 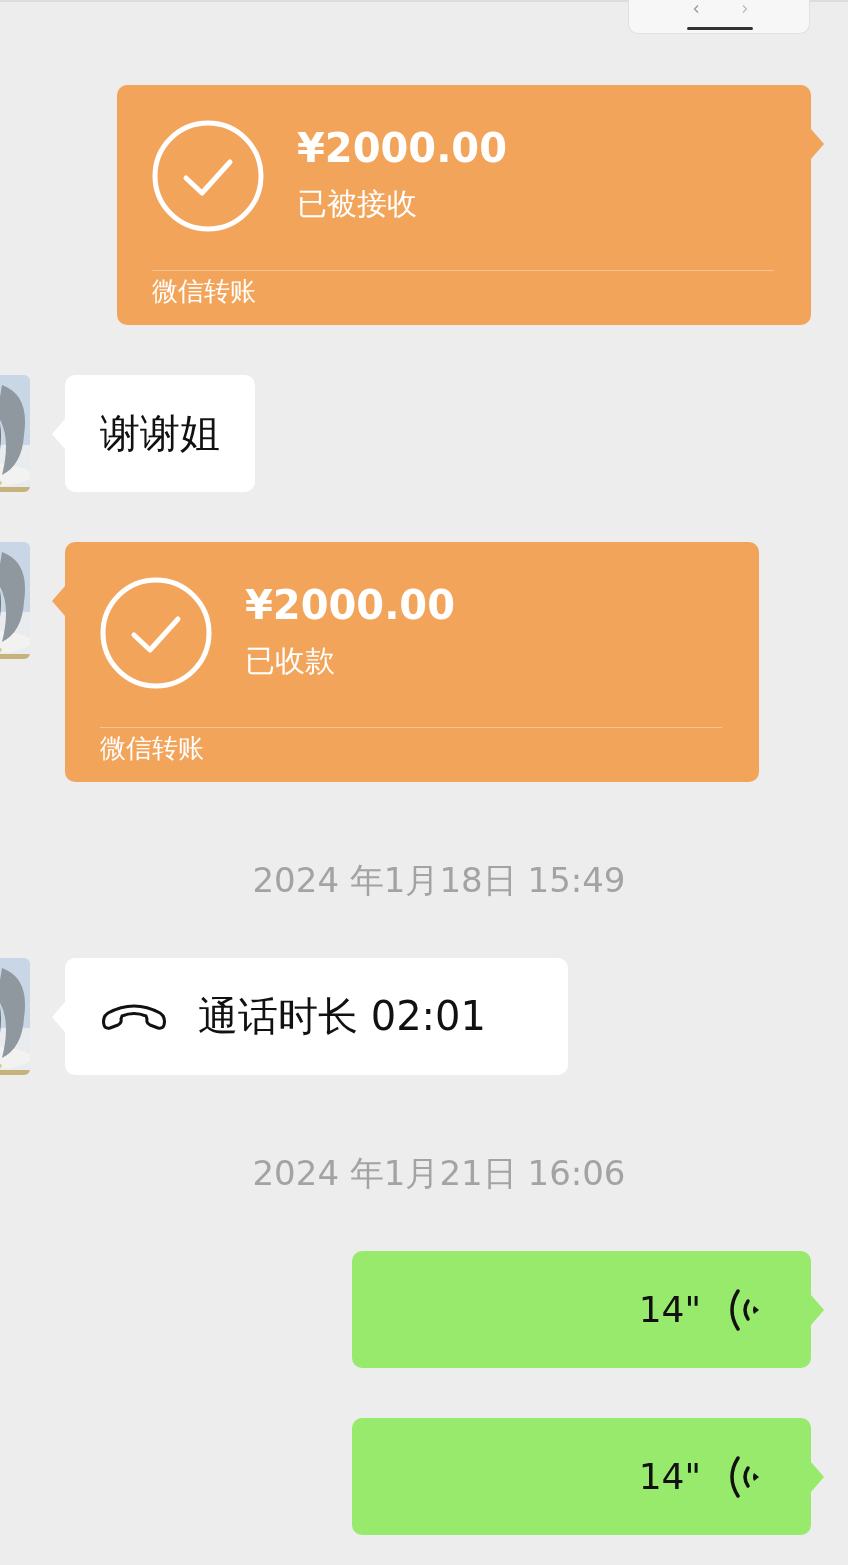 What do you see at coordinates (439, 880) in the screenshot?
I see `timestamp: 2024 年1月18日 15:49` at bounding box center [439, 880].